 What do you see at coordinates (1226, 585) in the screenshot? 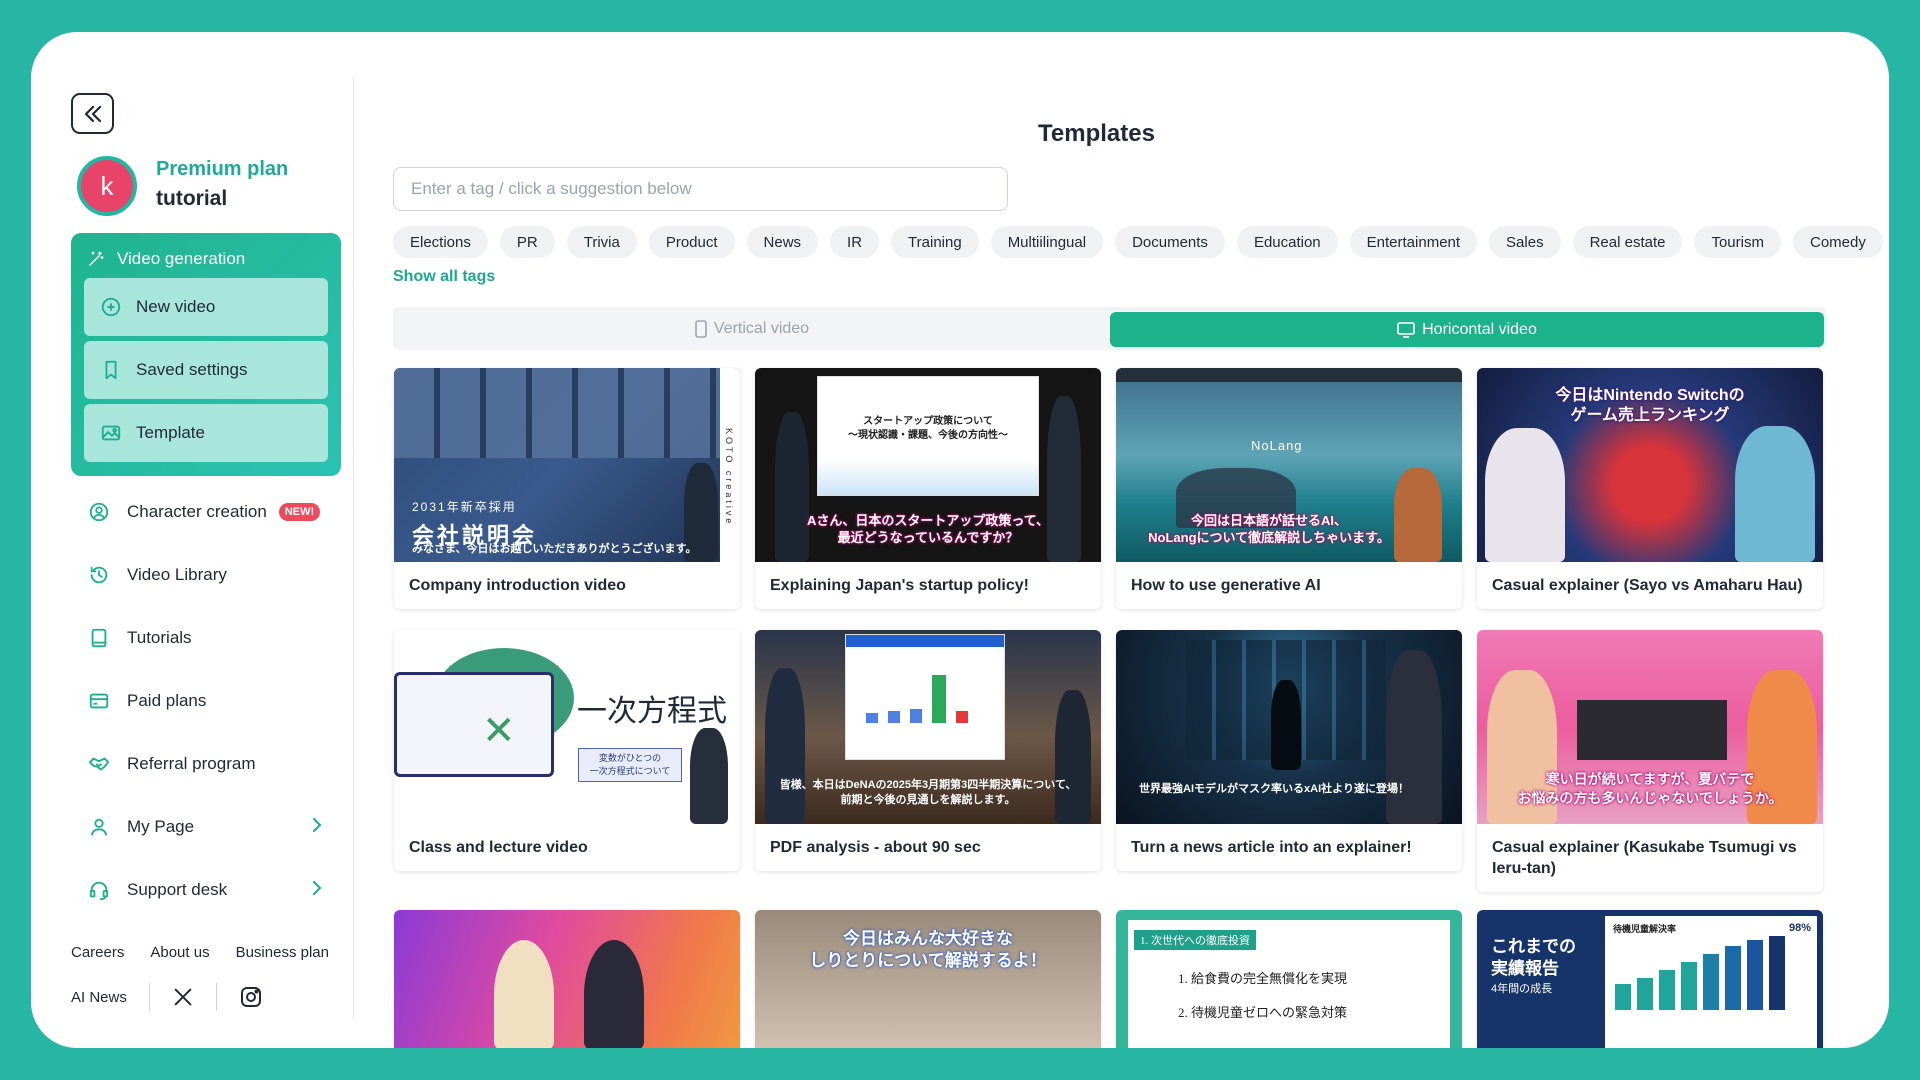
I see `template-title: How to use generative AI` at bounding box center [1226, 585].